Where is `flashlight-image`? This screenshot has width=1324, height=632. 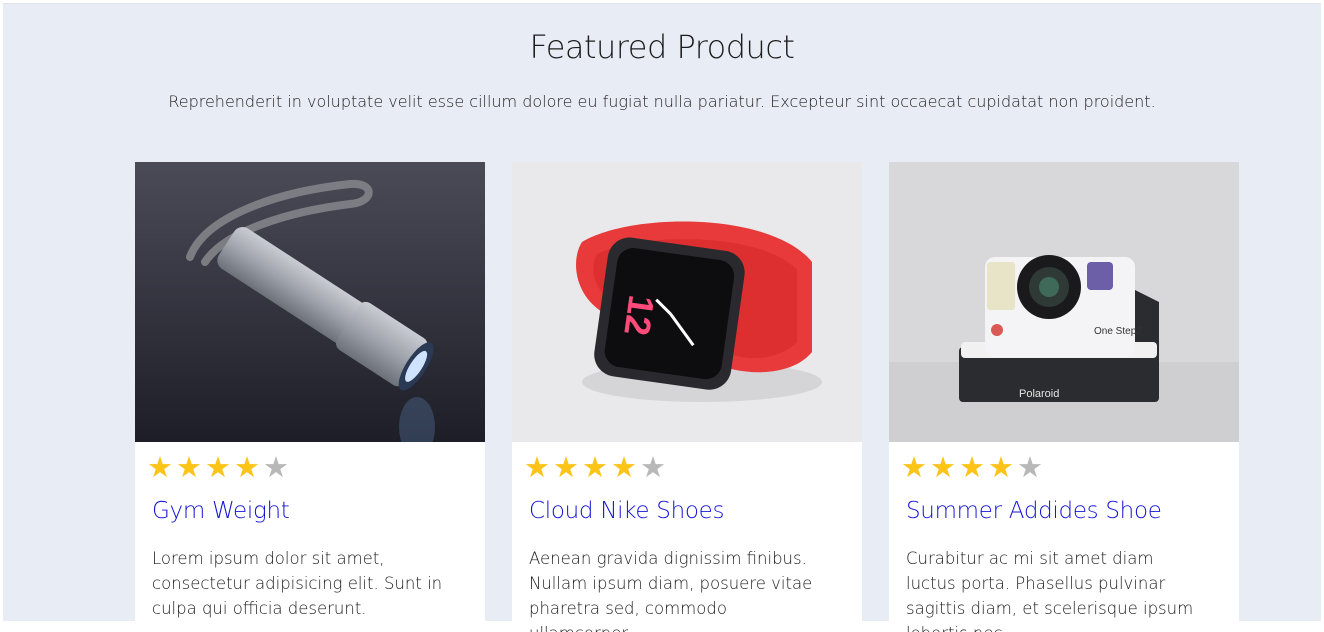
flashlight-image is located at coordinates (310, 302).